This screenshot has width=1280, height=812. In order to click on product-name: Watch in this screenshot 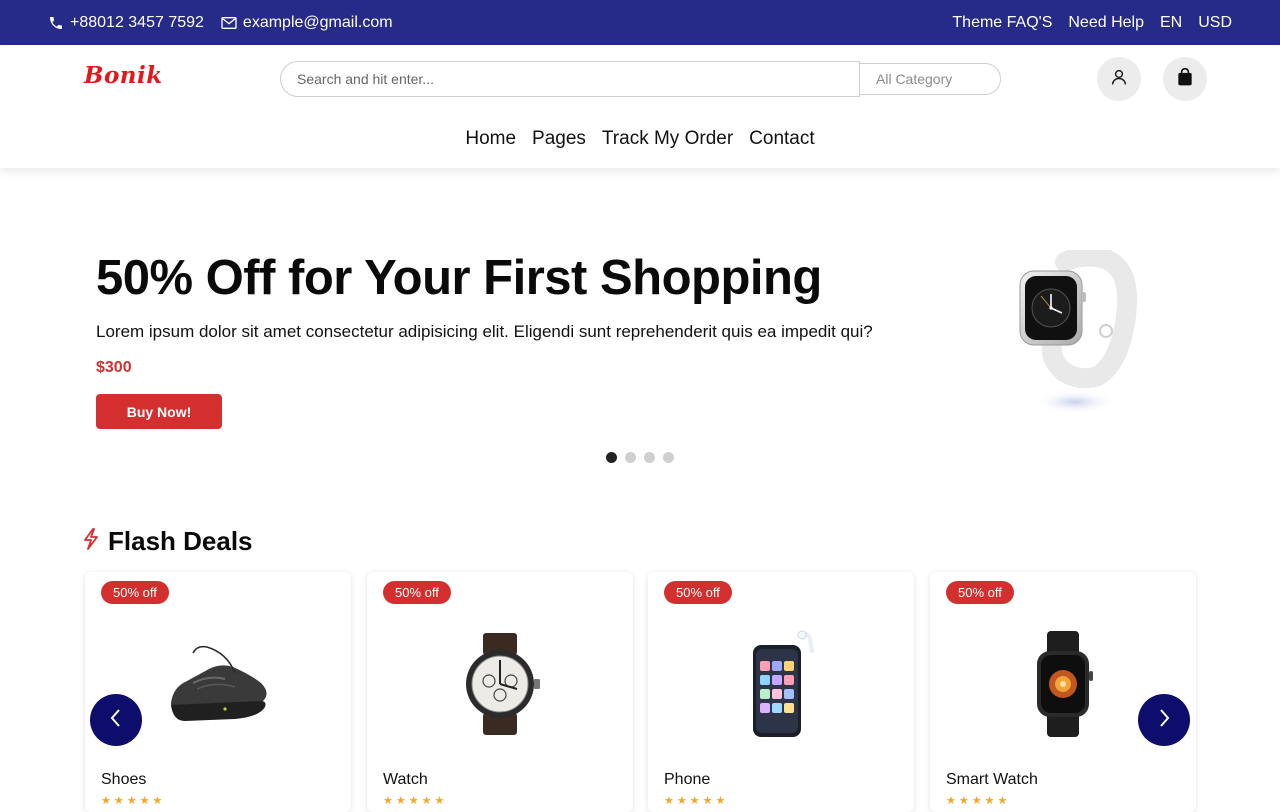, I will do `click(405, 779)`.